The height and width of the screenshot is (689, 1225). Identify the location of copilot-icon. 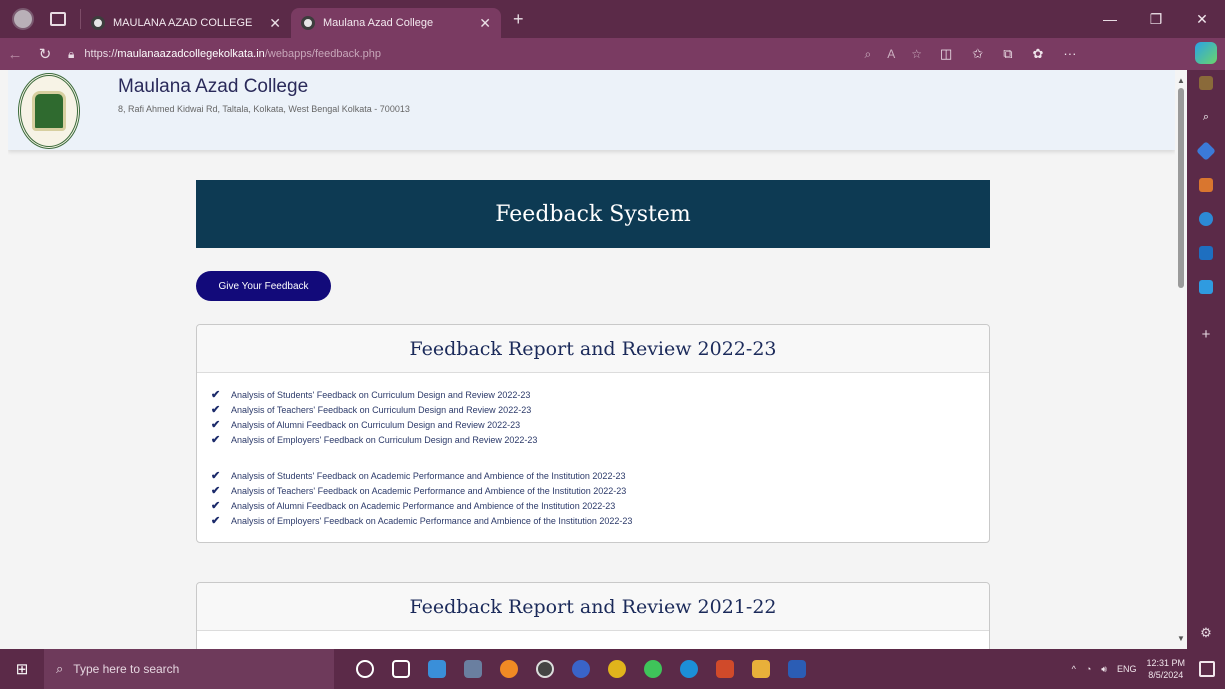
(1206, 53).